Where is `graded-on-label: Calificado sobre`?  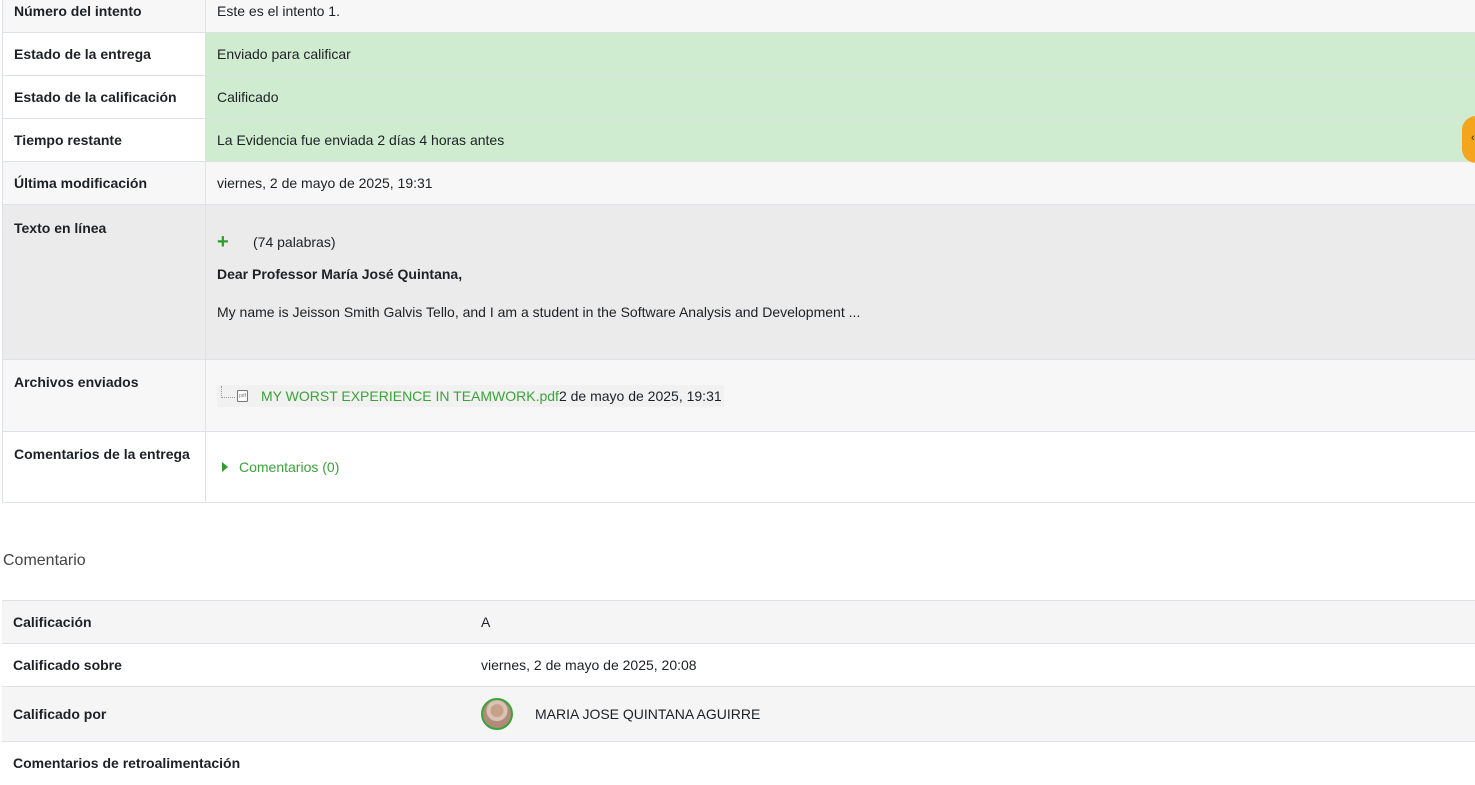
graded-on-label: Calificado sobre is located at coordinates (235, 665).